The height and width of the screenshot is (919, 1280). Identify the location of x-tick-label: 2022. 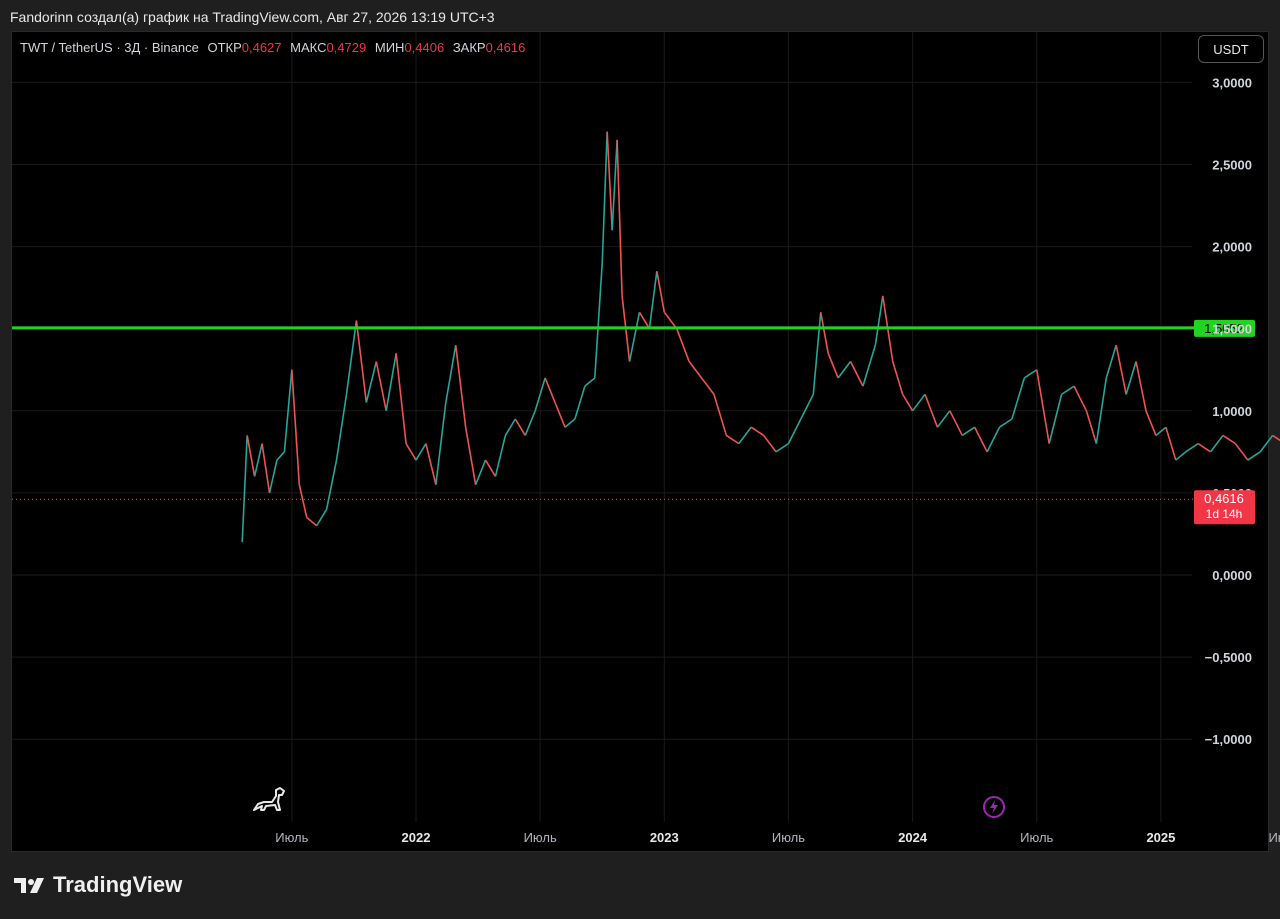
(416, 837).